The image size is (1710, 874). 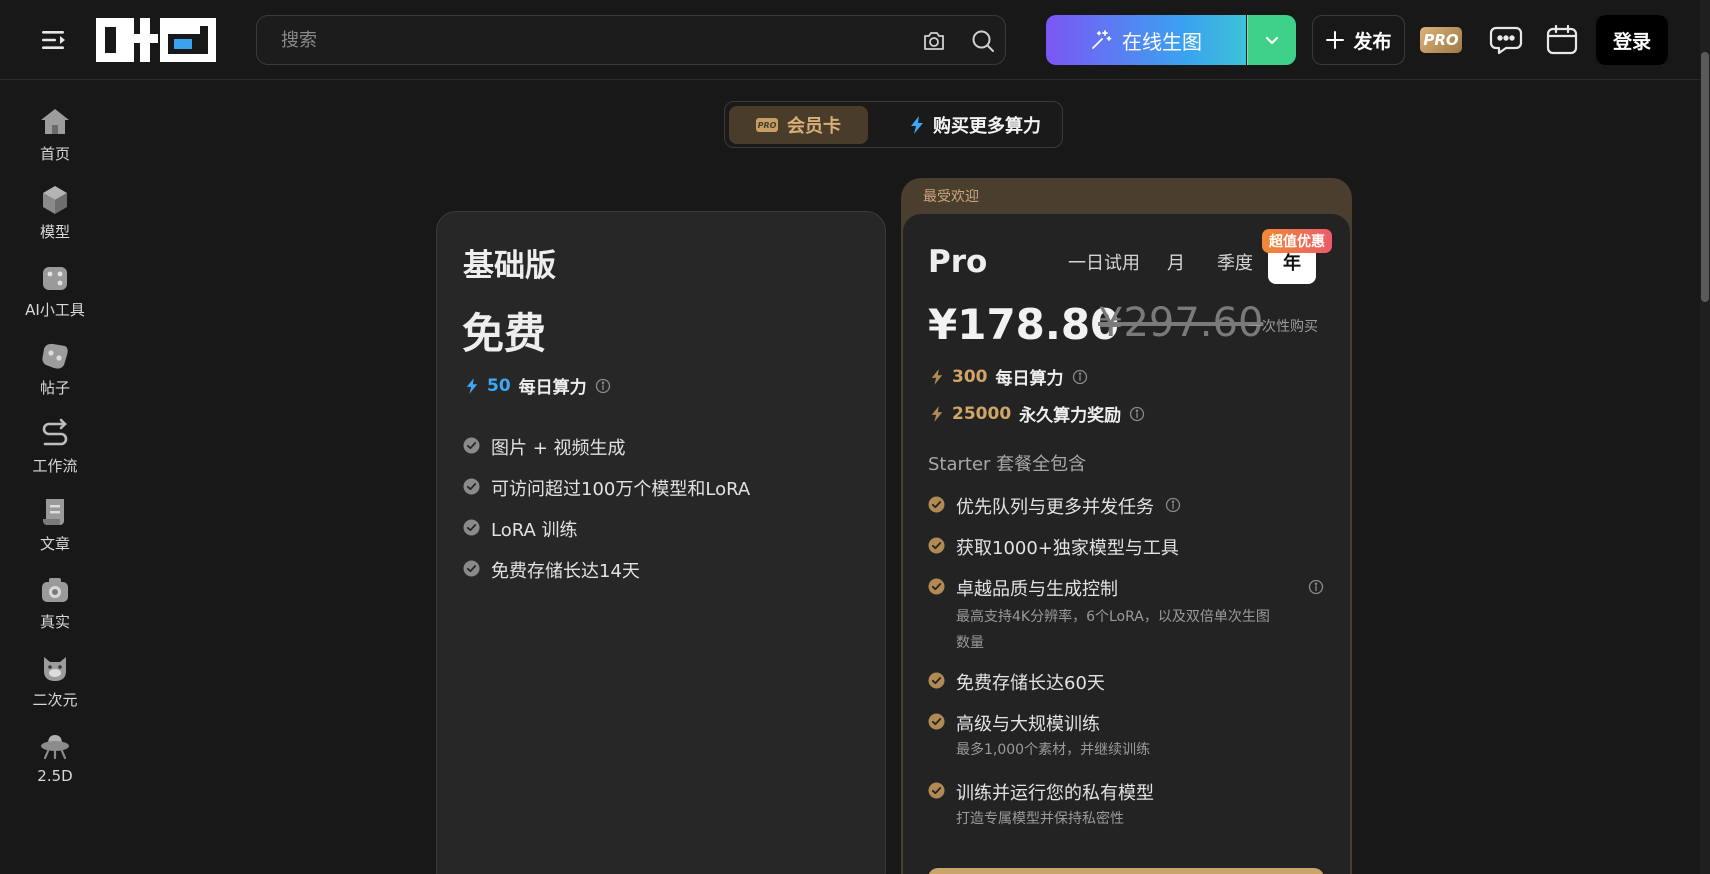 What do you see at coordinates (1067, 548) in the screenshot?
I see `feature-text: 获取1000+独家模型与工具` at bounding box center [1067, 548].